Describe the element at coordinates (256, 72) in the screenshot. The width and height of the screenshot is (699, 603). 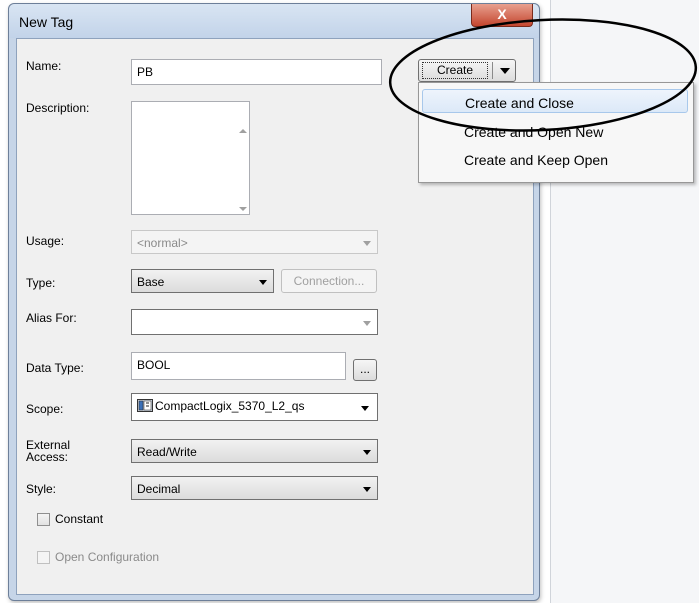
I see `name-field: PB` at that location.